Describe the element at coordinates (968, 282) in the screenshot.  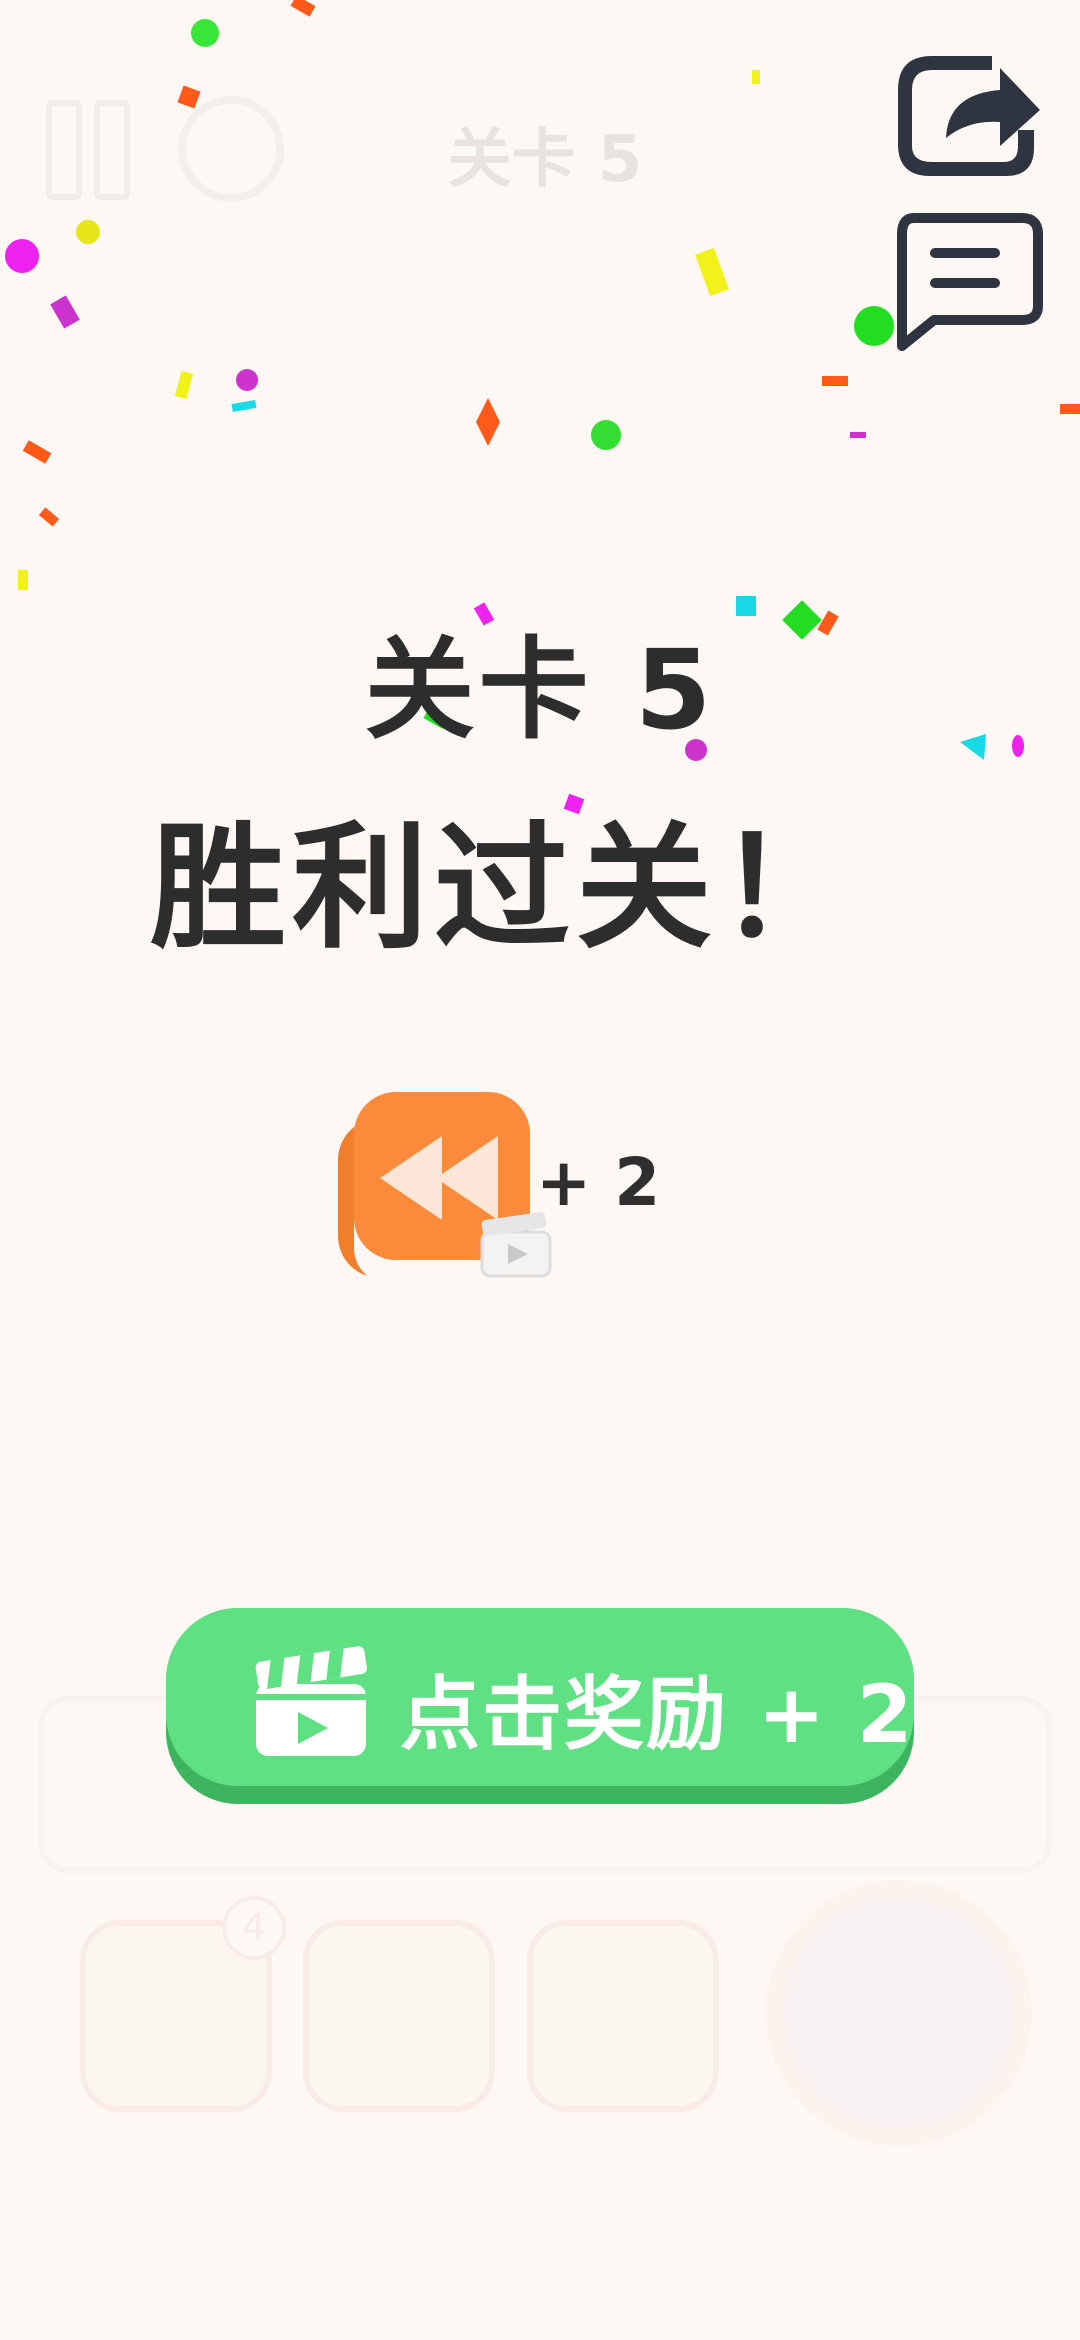
I see `message-button` at that location.